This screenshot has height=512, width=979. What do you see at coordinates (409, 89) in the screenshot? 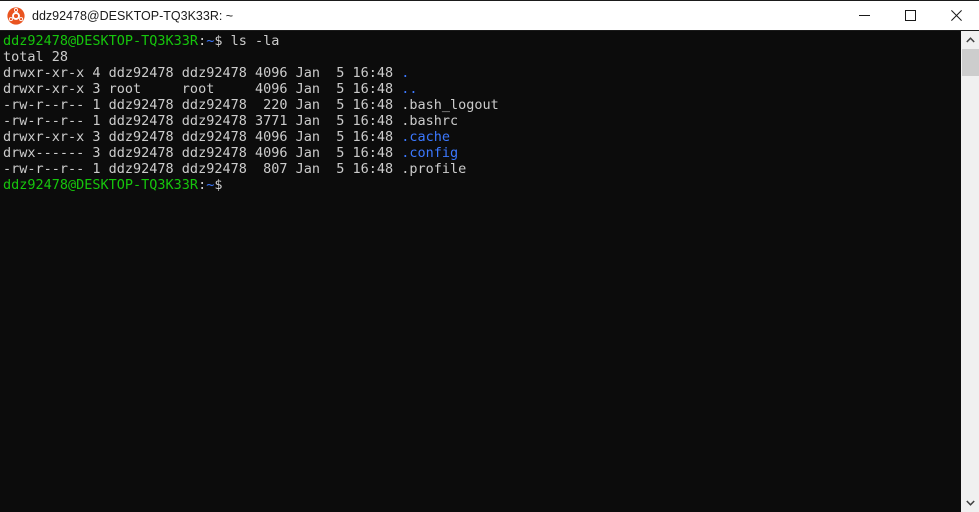
I see `listing-filename: ..` at bounding box center [409, 89].